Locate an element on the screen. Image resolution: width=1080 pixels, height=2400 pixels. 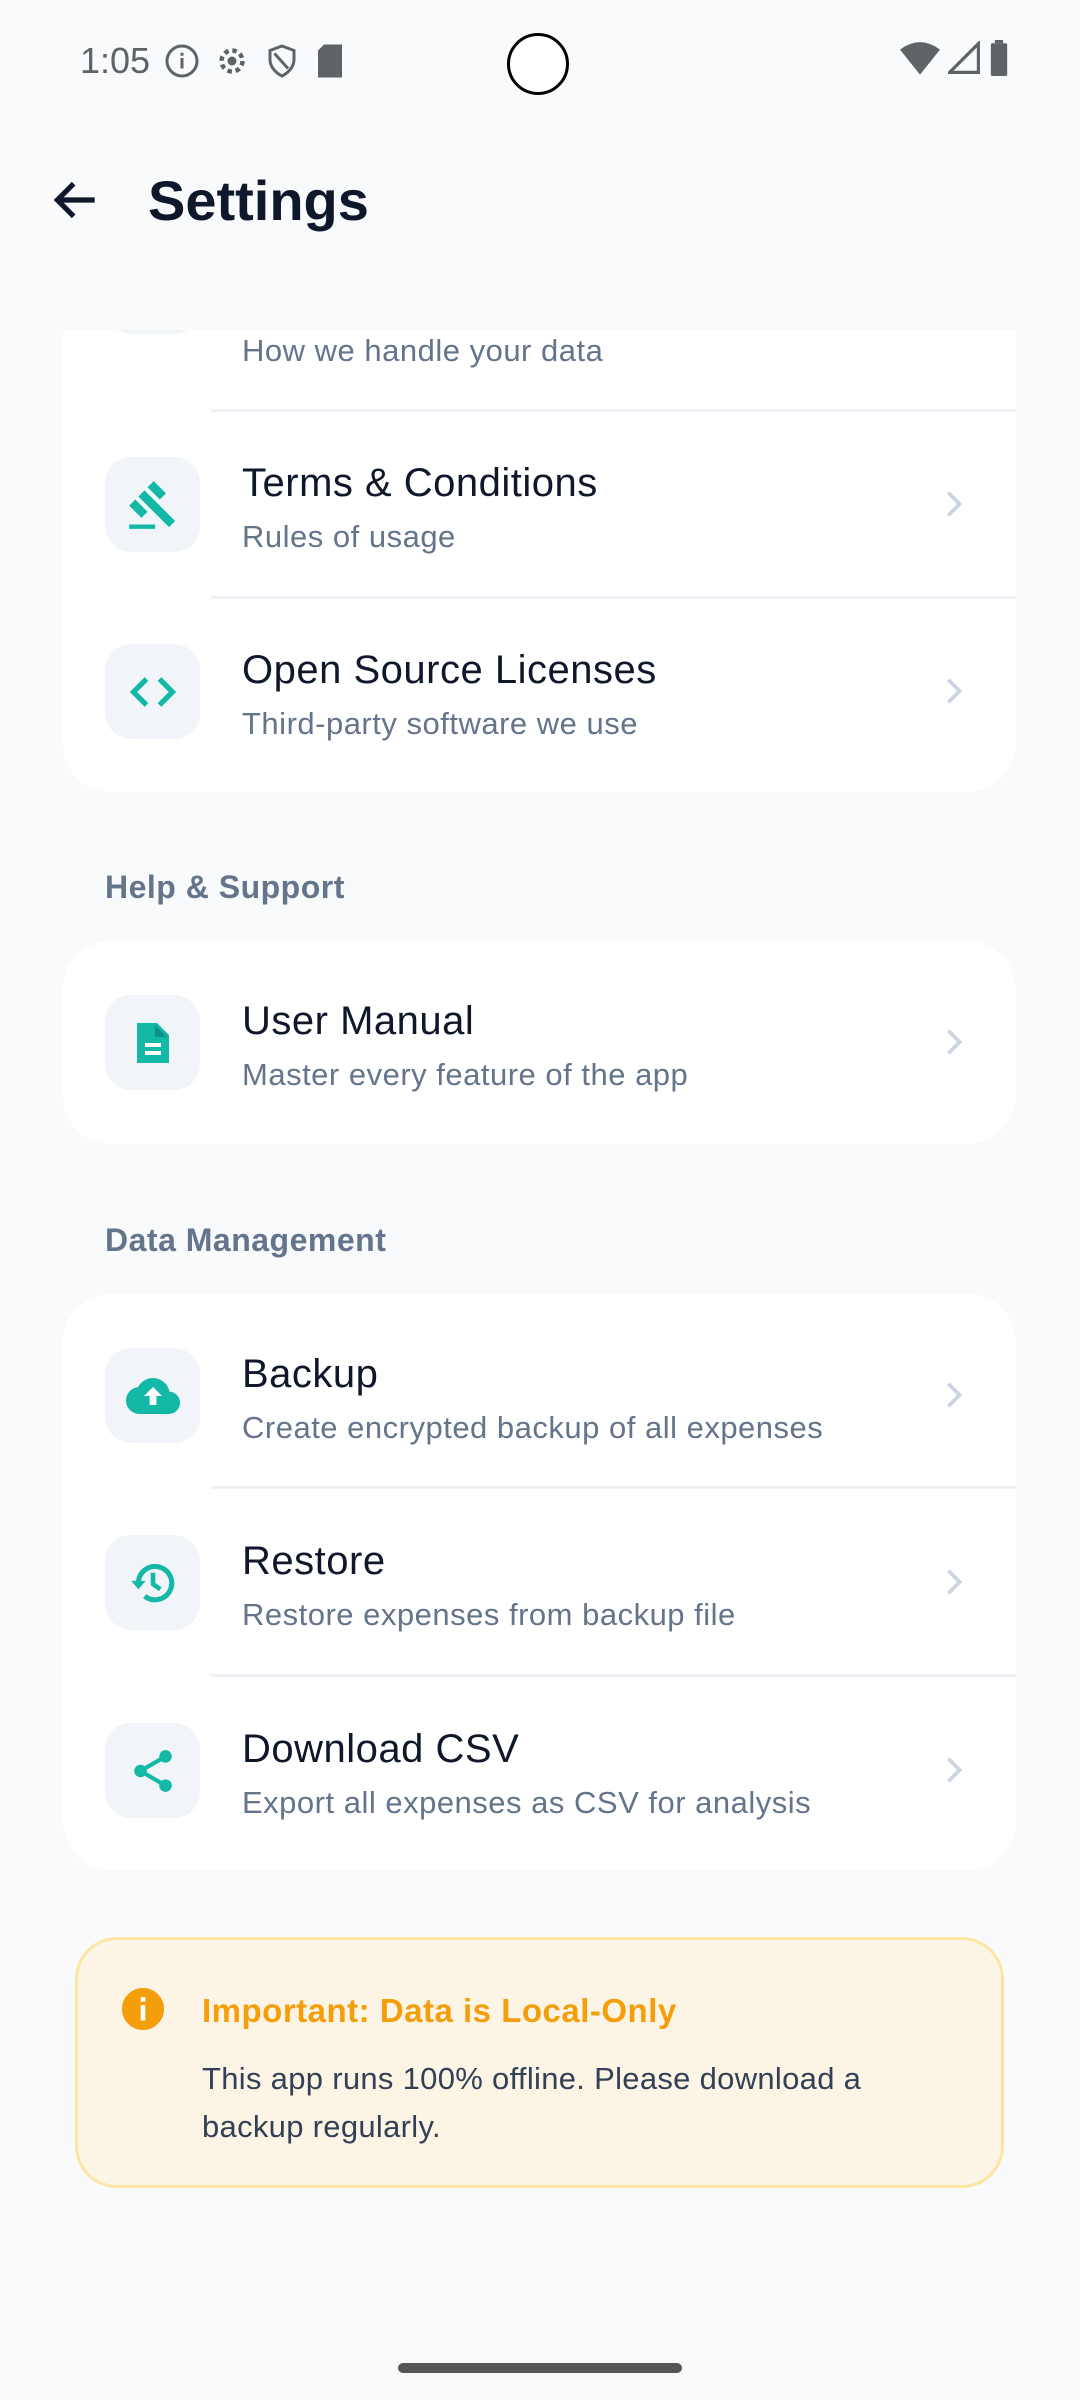
status-bar: 1:05 is located at coordinates (213, 61).